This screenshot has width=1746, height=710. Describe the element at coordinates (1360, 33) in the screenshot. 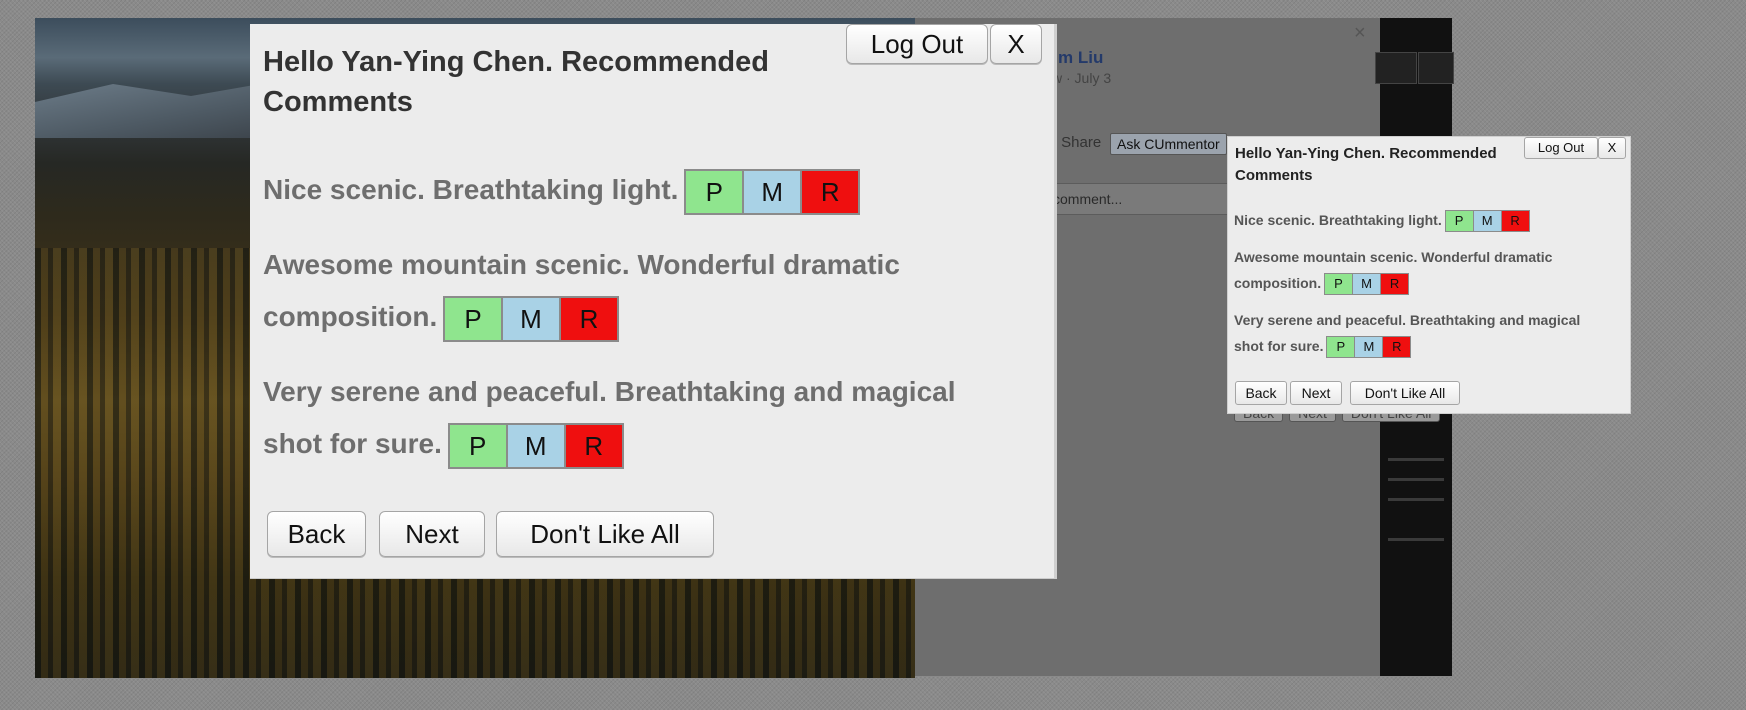

I see `fb-close-icon: ×` at that location.